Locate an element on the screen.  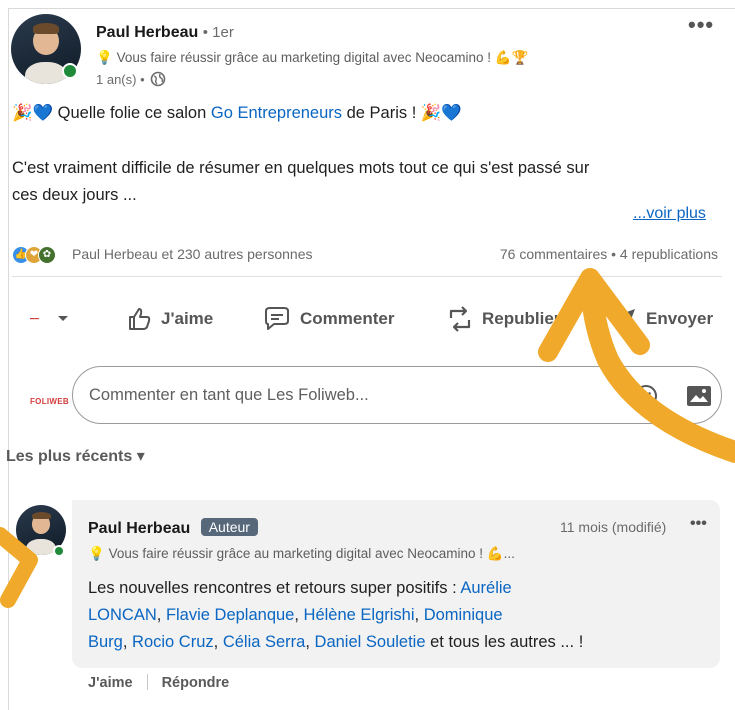
comment-like-button: J'aime is located at coordinates (110, 683).